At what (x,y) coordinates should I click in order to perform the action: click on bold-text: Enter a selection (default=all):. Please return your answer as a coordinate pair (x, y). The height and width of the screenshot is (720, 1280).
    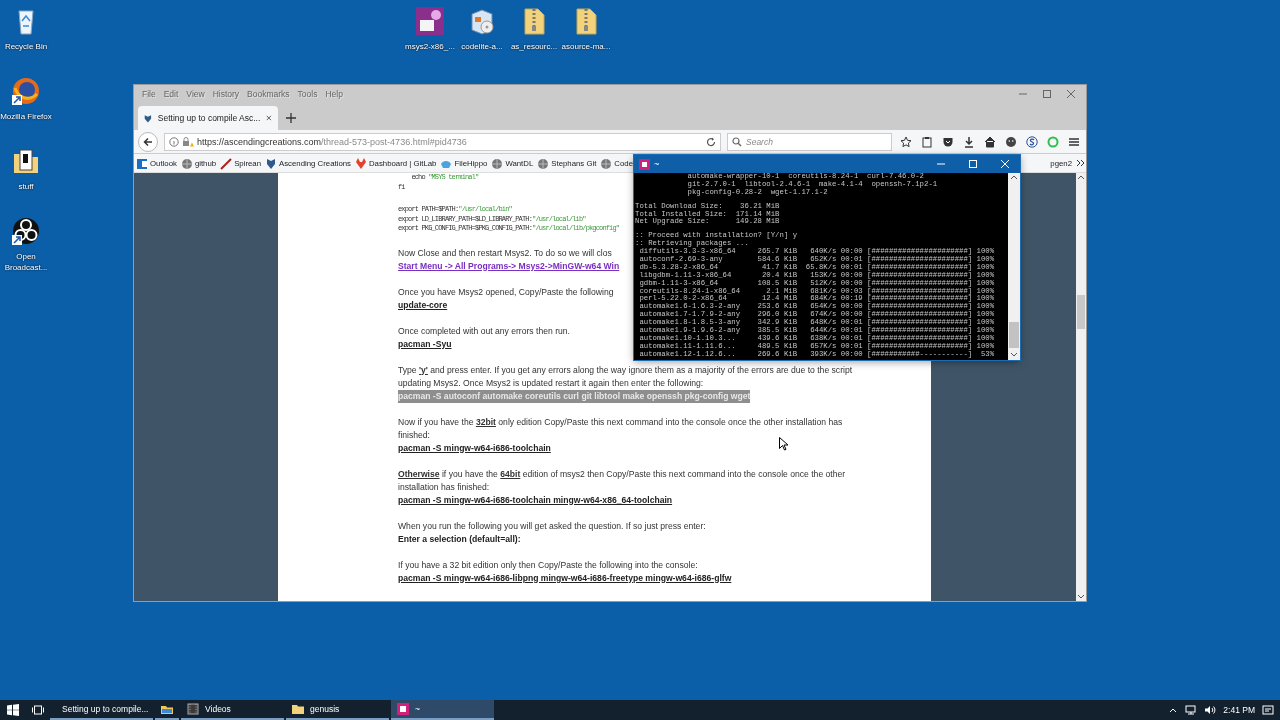
    Looking at the image, I should click on (459, 539).